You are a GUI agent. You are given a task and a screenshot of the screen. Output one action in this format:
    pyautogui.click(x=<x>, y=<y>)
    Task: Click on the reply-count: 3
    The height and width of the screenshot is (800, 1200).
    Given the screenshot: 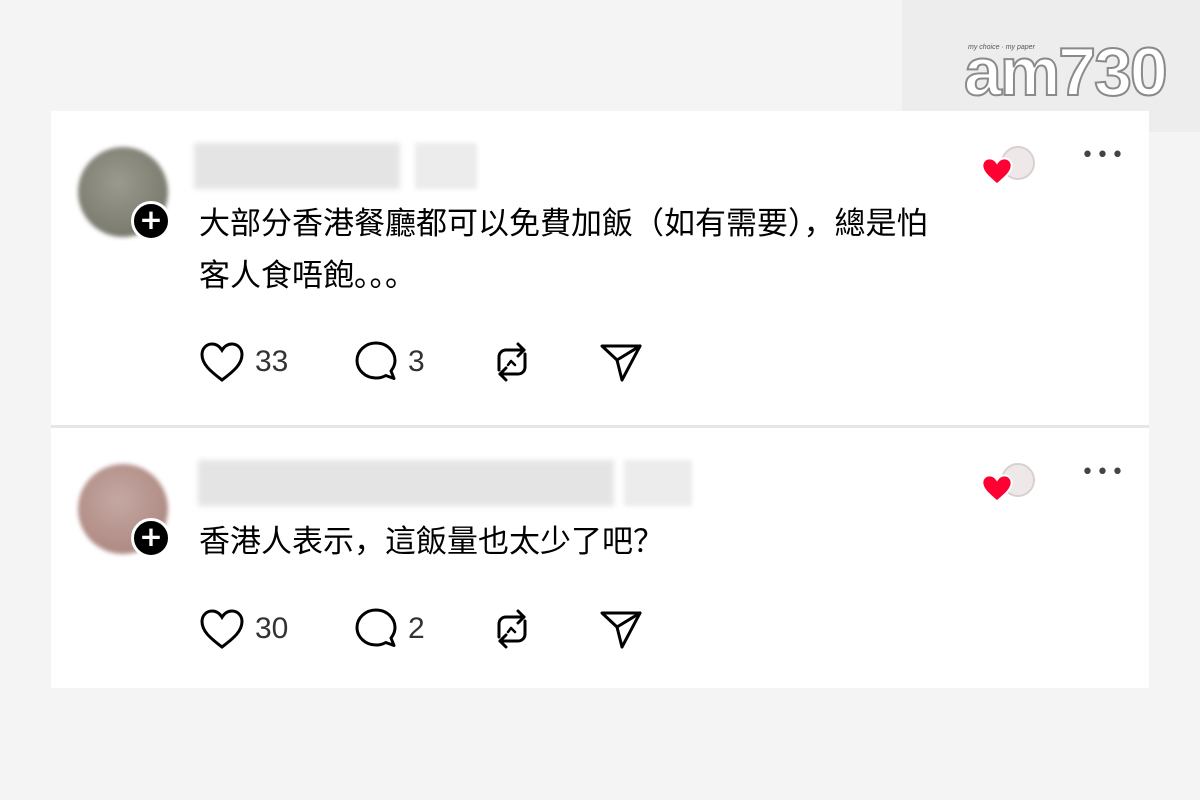 What is the action you would take?
    pyautogui.click(x=416, y=361)
    